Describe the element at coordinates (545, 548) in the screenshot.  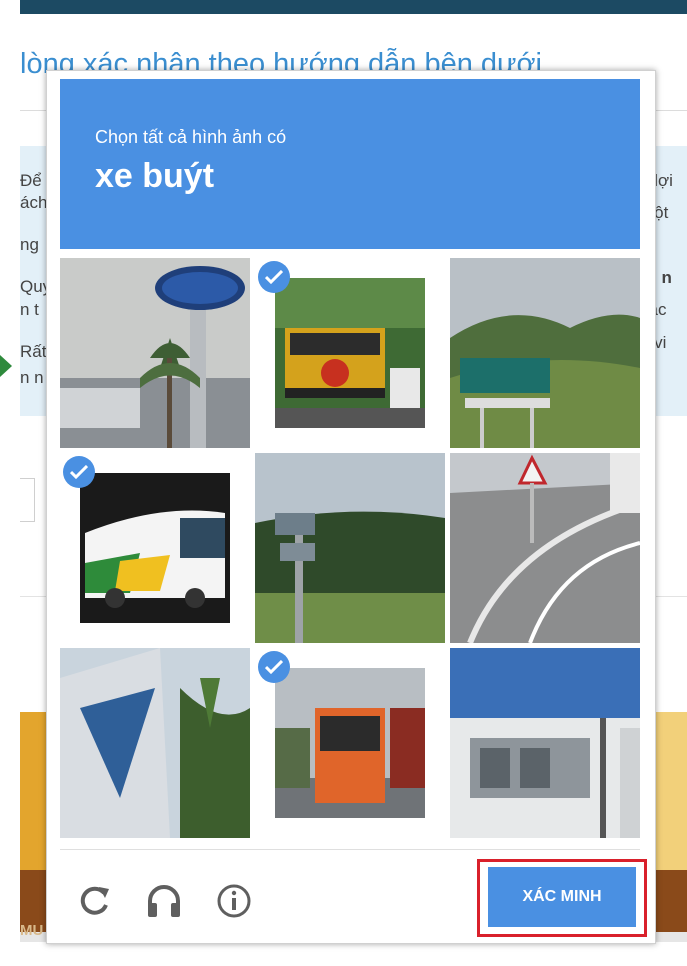
I see `captcha-tile-highway` at that location.